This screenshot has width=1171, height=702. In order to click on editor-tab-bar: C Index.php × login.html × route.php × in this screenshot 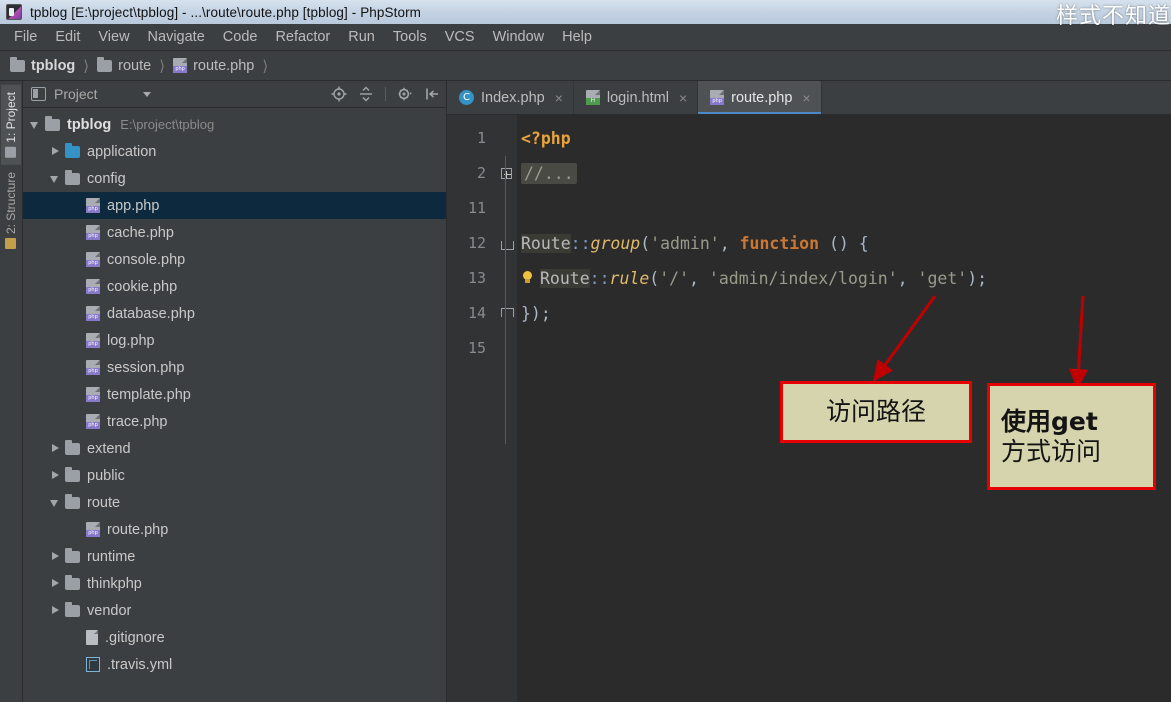, I will do `click(809, 98)`.